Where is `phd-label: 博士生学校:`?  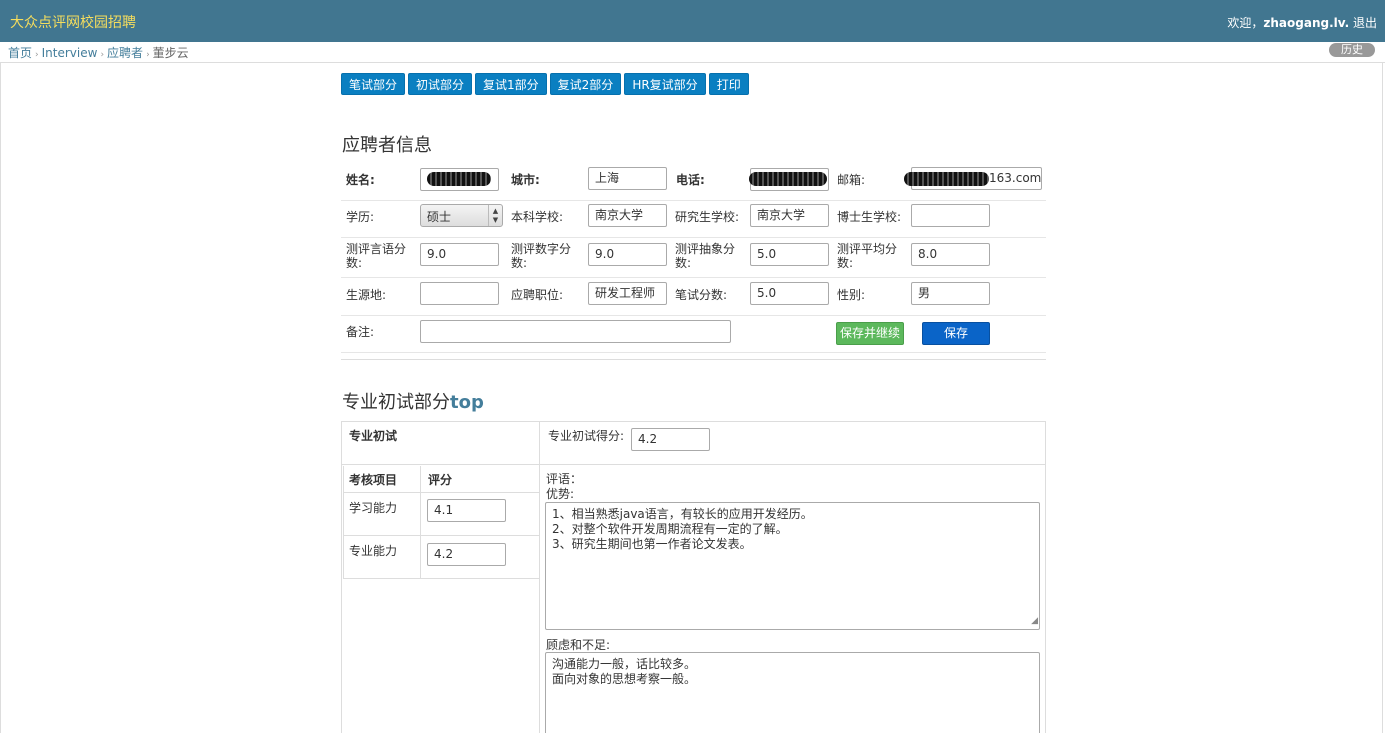 phd-label: 博士生学校: is located at coordinates (869, 217).